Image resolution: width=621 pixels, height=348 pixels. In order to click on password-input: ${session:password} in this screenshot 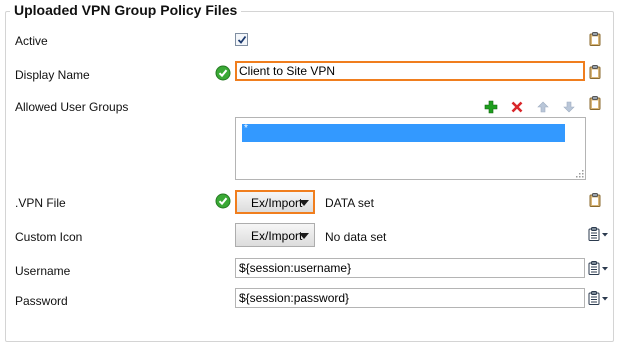, I will do `click(410, 298)`.